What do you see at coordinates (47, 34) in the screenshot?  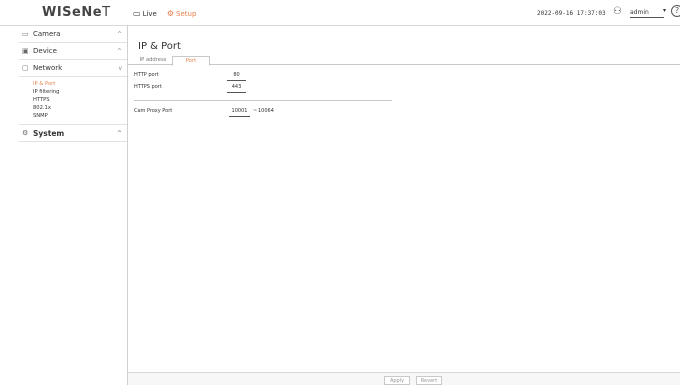 I see `camera-label: Camera` at bounding box center [47, 34].